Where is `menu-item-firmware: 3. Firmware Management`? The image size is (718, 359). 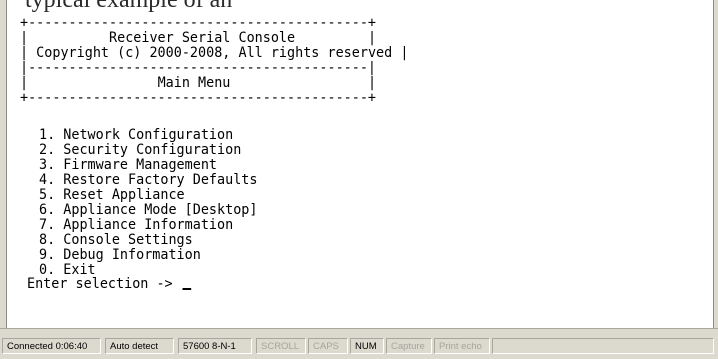 menu-item-firmware: 3. Firmware Management is located at coordinates (128, 165).